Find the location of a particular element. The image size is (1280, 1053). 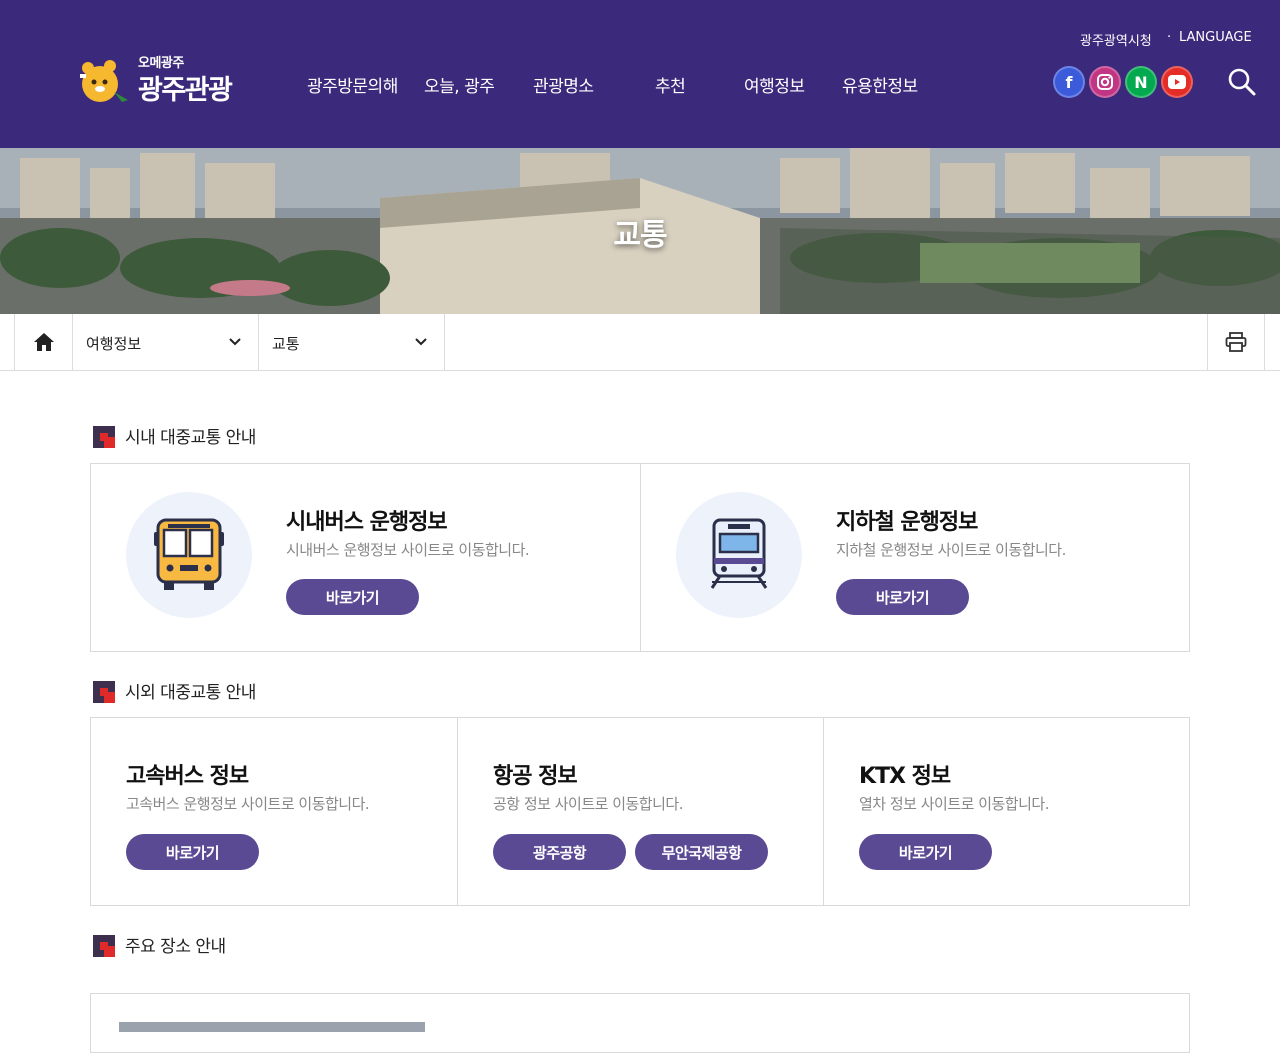

breadcrumb-select-level1: 여행정보 is located at coordinates (166, 342).